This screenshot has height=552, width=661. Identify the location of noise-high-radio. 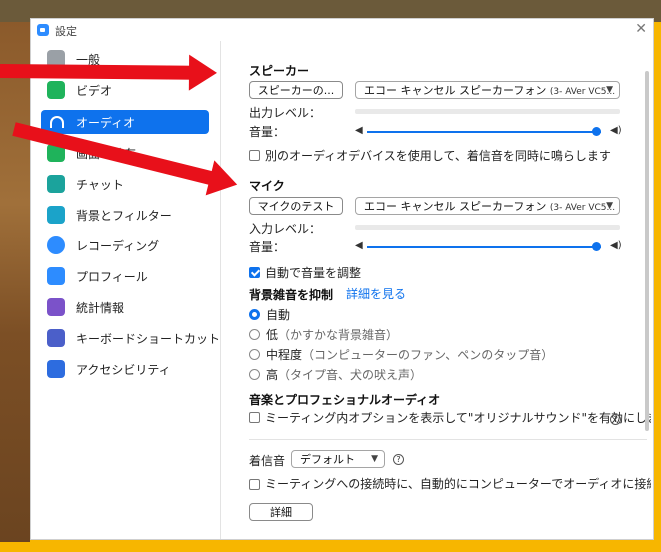
(254, 374).